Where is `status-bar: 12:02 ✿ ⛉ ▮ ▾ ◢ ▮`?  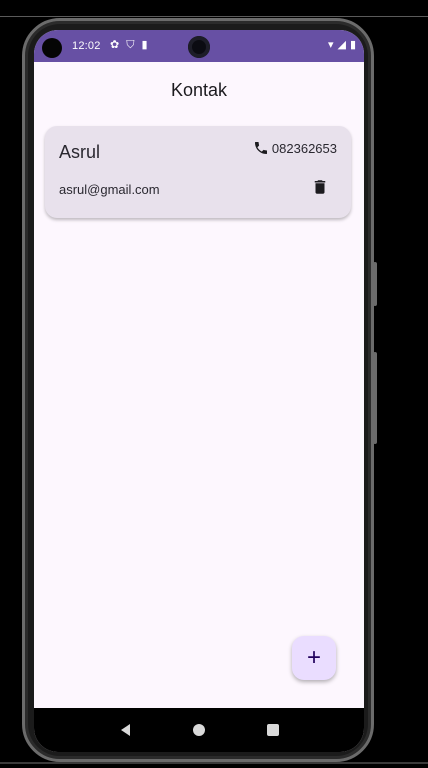 status-bar: 12:02 ✿ ⛉ ▮ ▾ ◢ ▮ is located at coordinates (199, 46).